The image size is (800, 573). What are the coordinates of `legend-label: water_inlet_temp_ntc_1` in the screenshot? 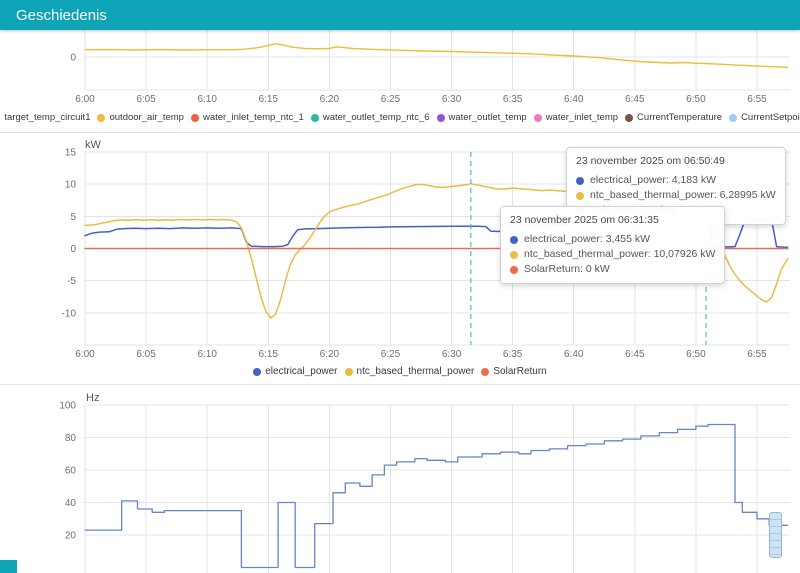 It's located at (253, 117).